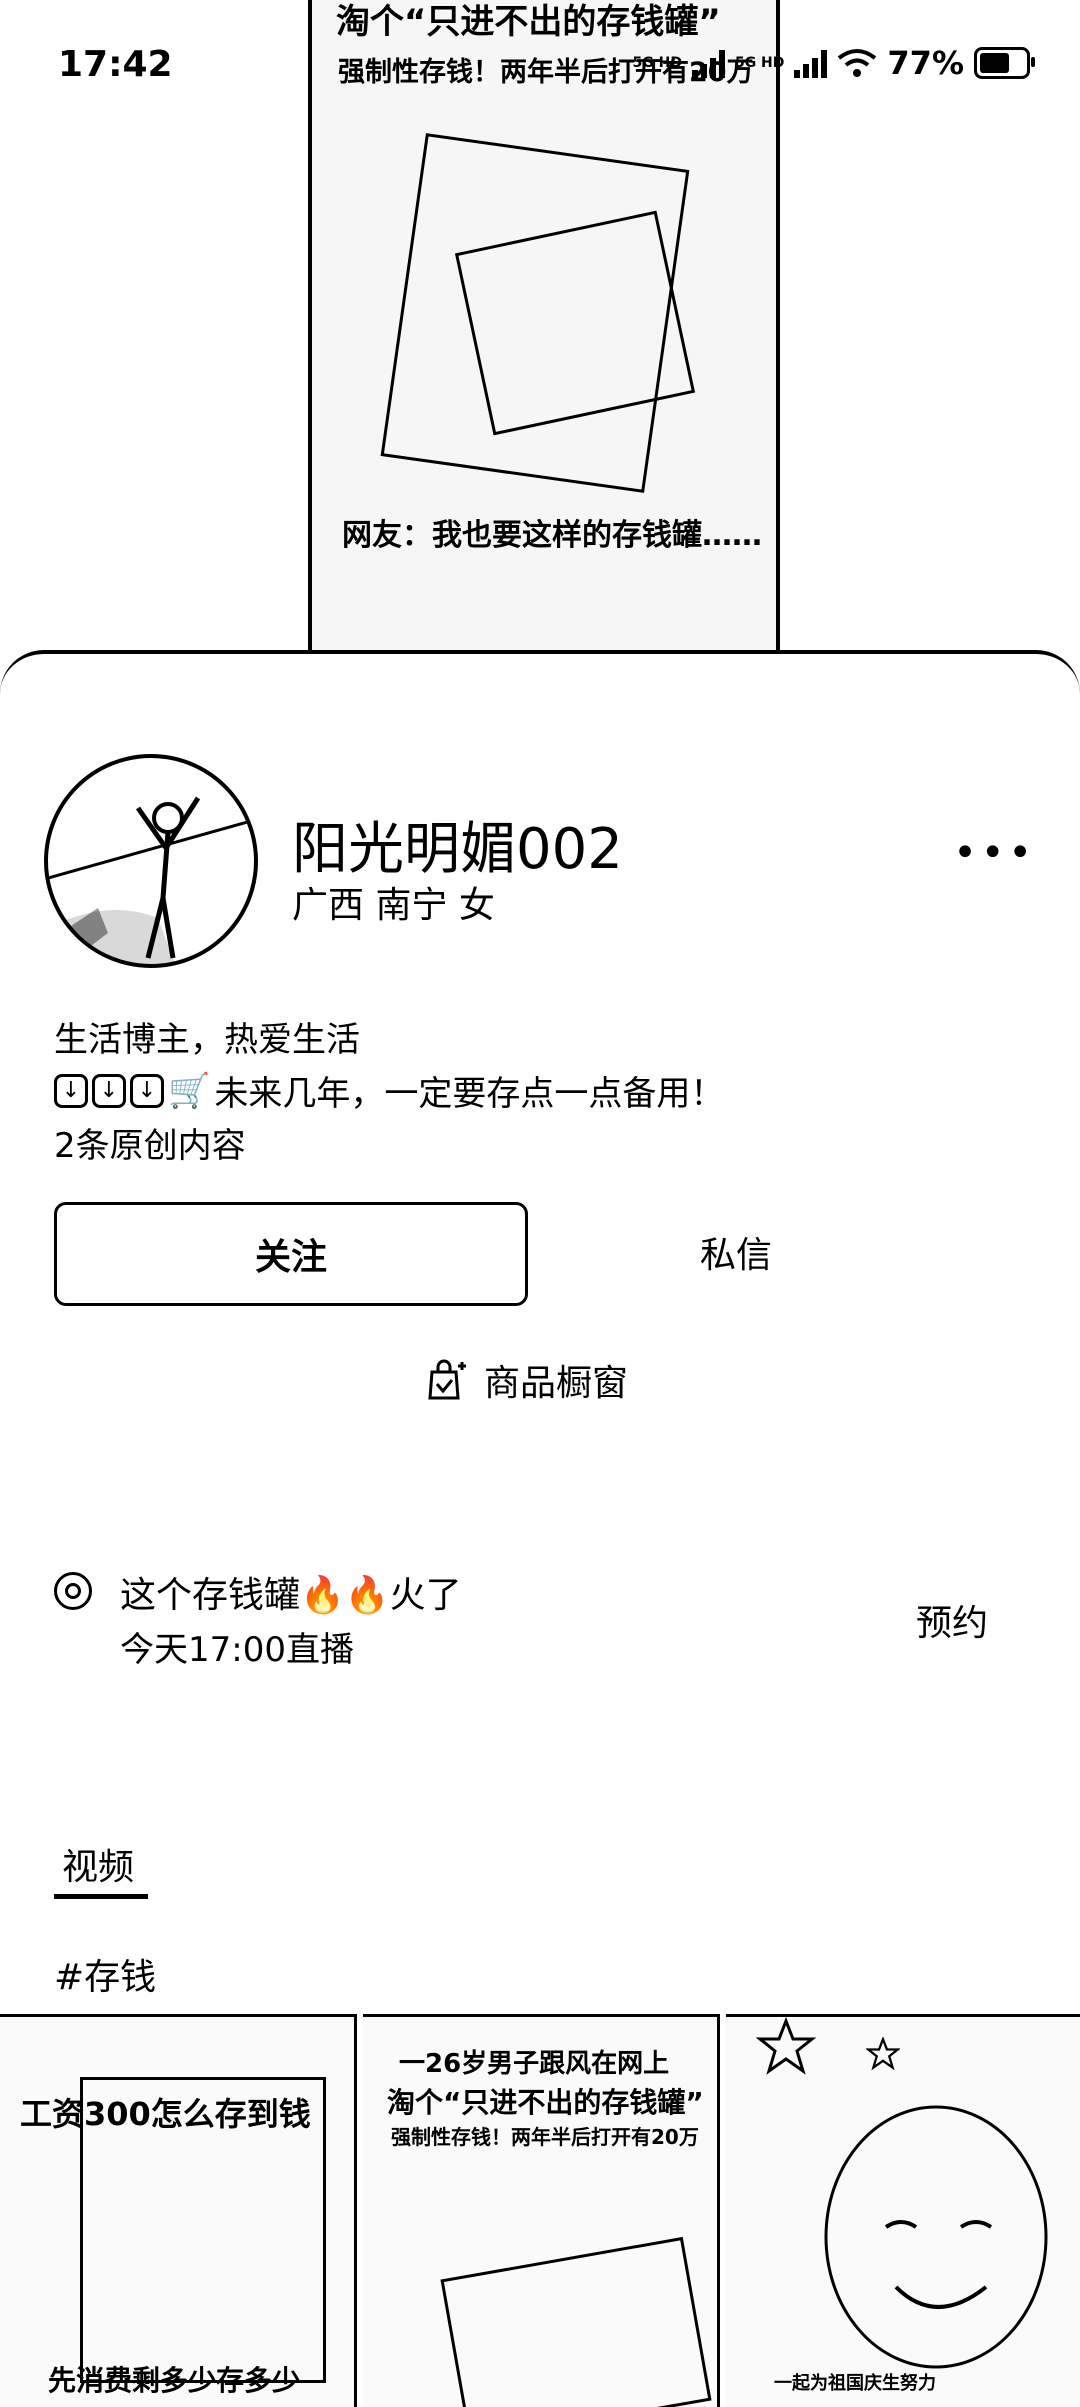 The image size is (1080, 2407). I want to click on shopping-bag-icon, so click(447, 1379).